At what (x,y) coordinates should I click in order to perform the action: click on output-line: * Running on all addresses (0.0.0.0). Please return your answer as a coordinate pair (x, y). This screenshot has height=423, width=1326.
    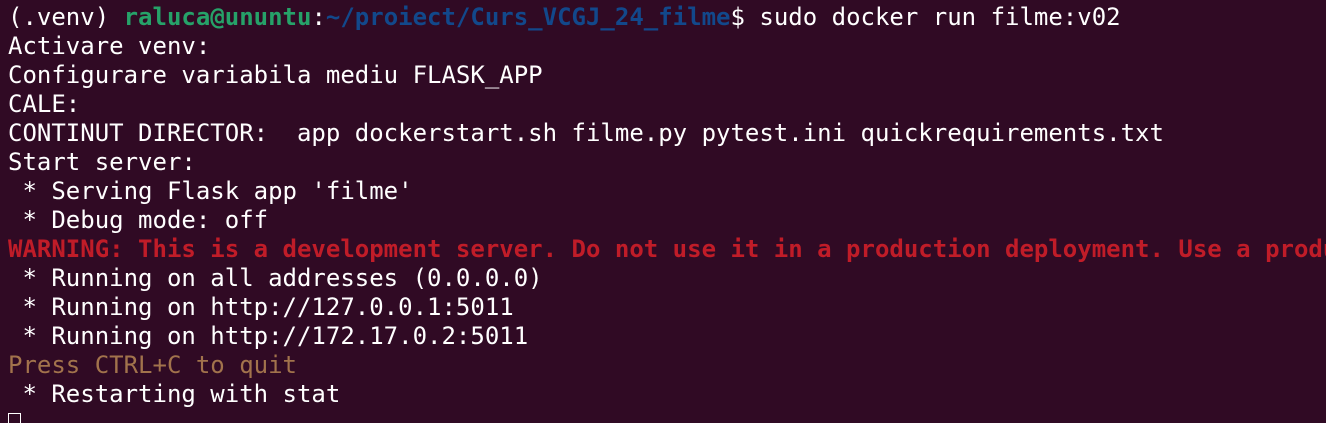
    Looking at the image, I should click on (275, 278).